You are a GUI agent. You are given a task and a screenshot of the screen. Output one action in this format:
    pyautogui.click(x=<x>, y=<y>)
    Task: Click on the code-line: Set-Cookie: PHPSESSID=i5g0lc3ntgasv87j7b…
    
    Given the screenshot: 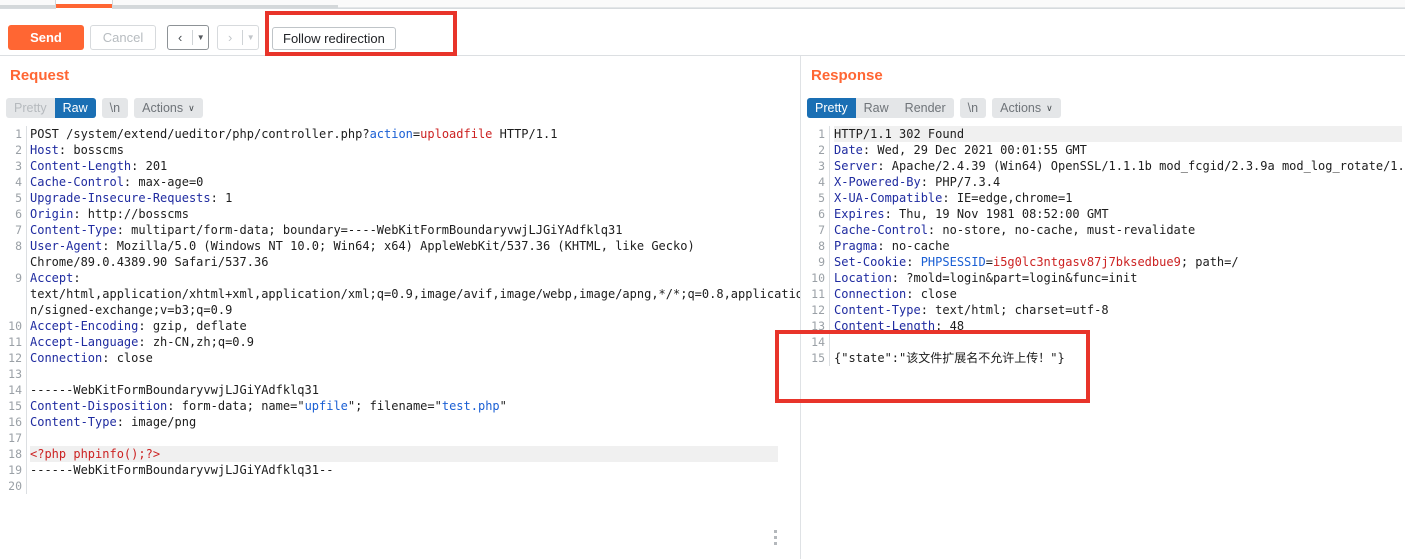 What is the action you would take?
    pyautogui.click(x=1119, y=262)
    